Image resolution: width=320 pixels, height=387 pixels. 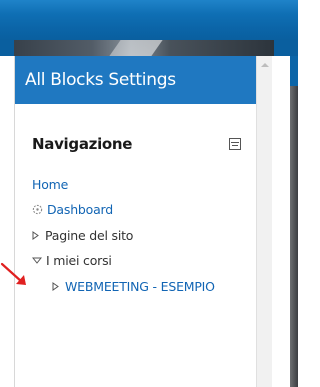 I want to click on dashboard-gauge-icon, so click(x=37, y=209).